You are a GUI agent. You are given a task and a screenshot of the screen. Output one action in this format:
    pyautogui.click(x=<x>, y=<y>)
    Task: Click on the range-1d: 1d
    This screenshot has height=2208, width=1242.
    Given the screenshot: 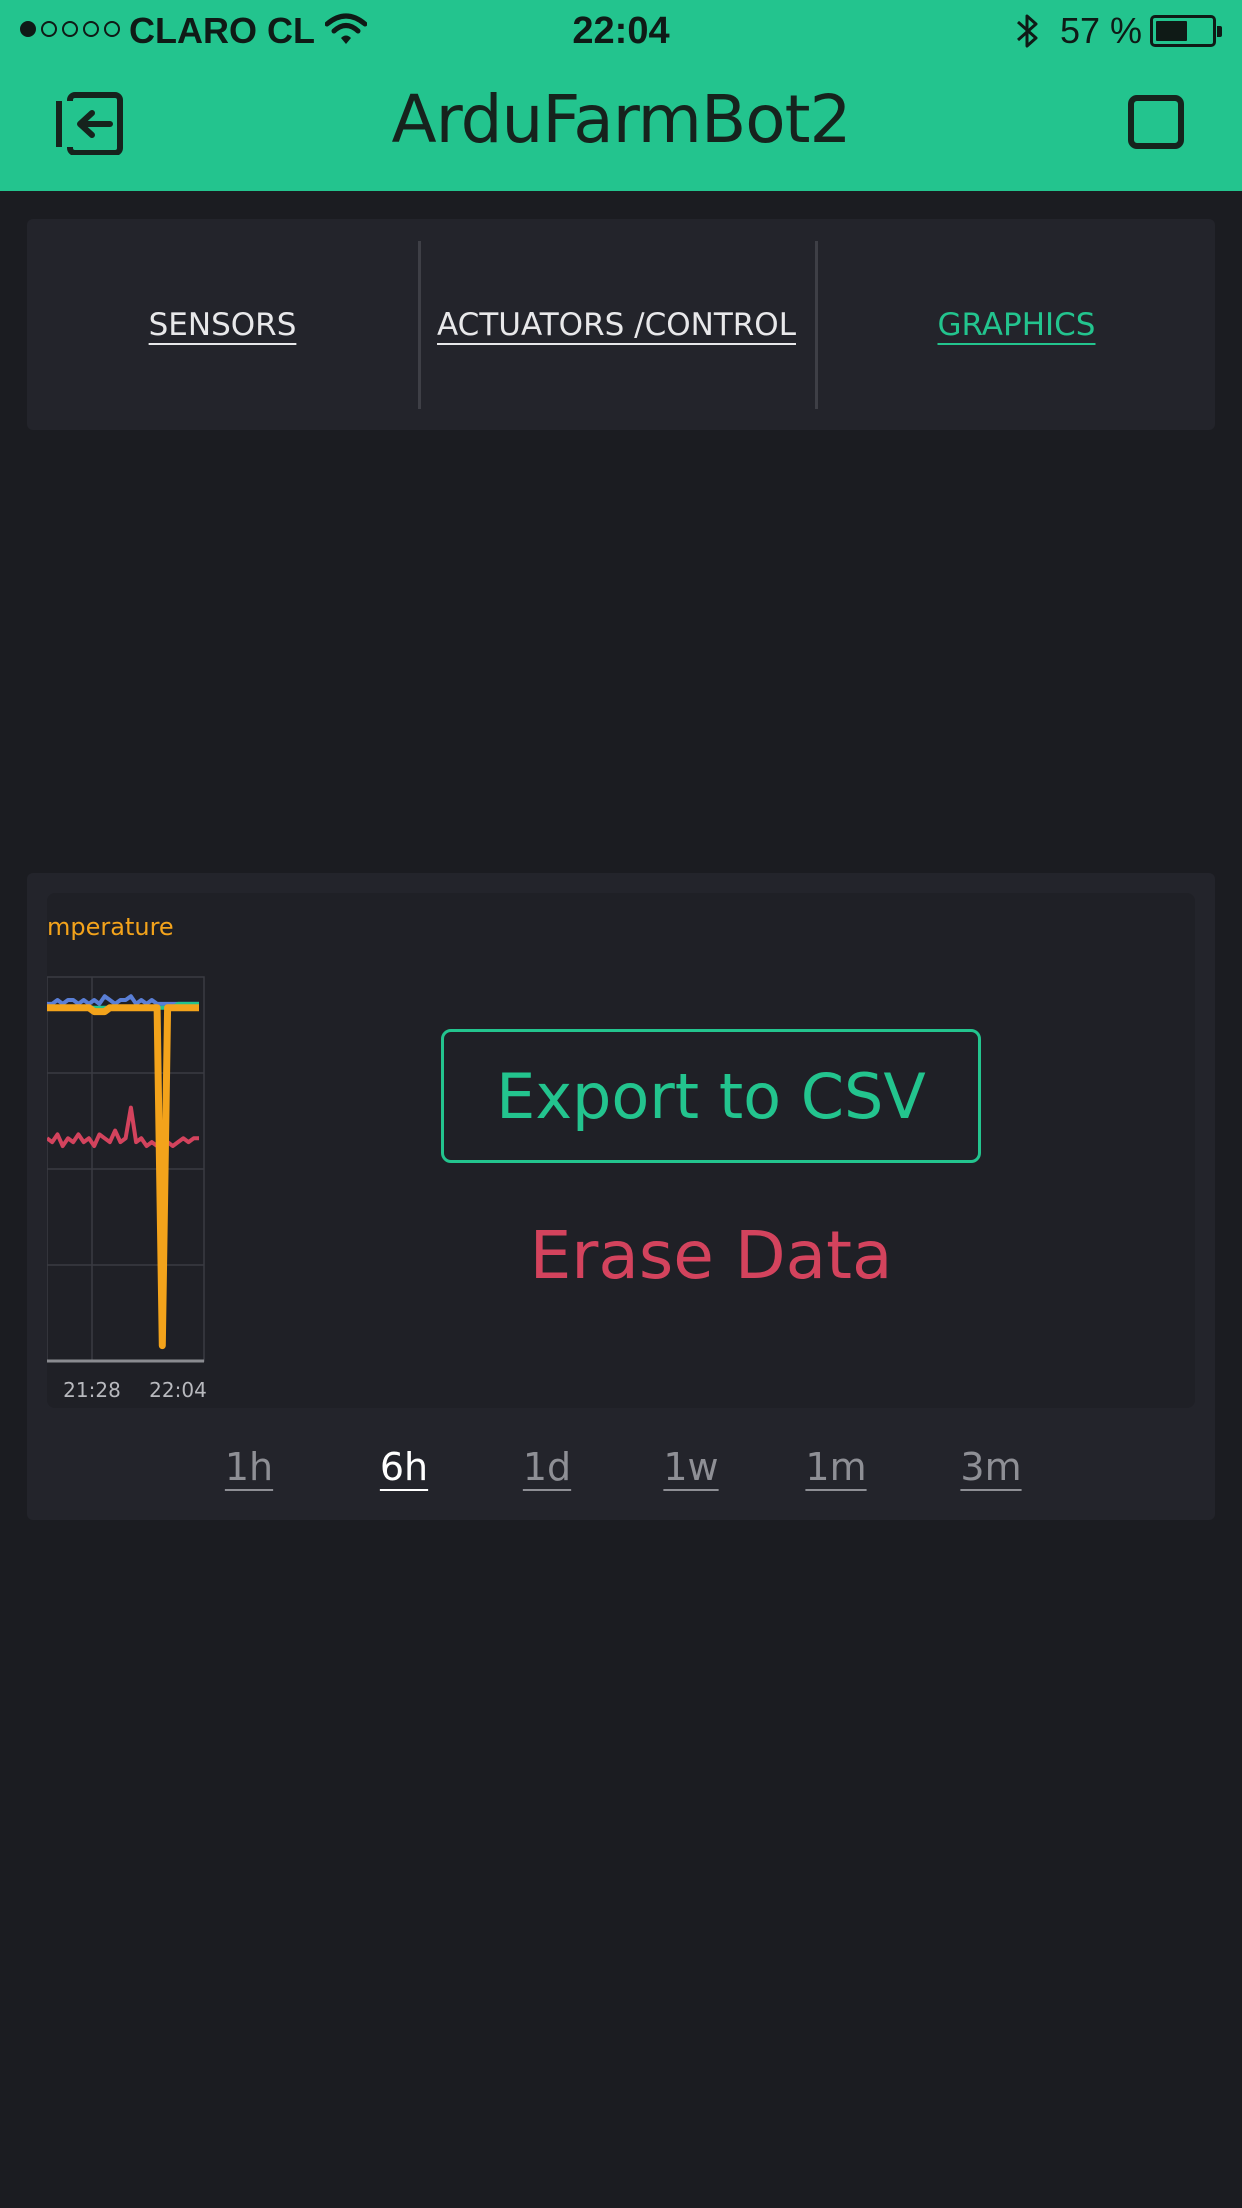 What is the action you would take?
    pyautogui.click(x=547, y=1467)
    